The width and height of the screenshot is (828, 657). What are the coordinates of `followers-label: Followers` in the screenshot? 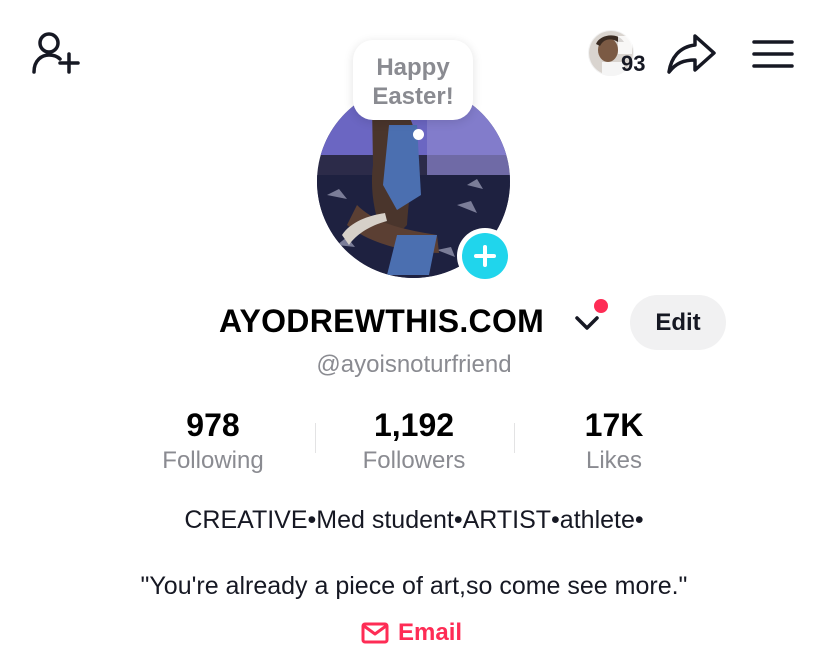 It's located at (414, 460).